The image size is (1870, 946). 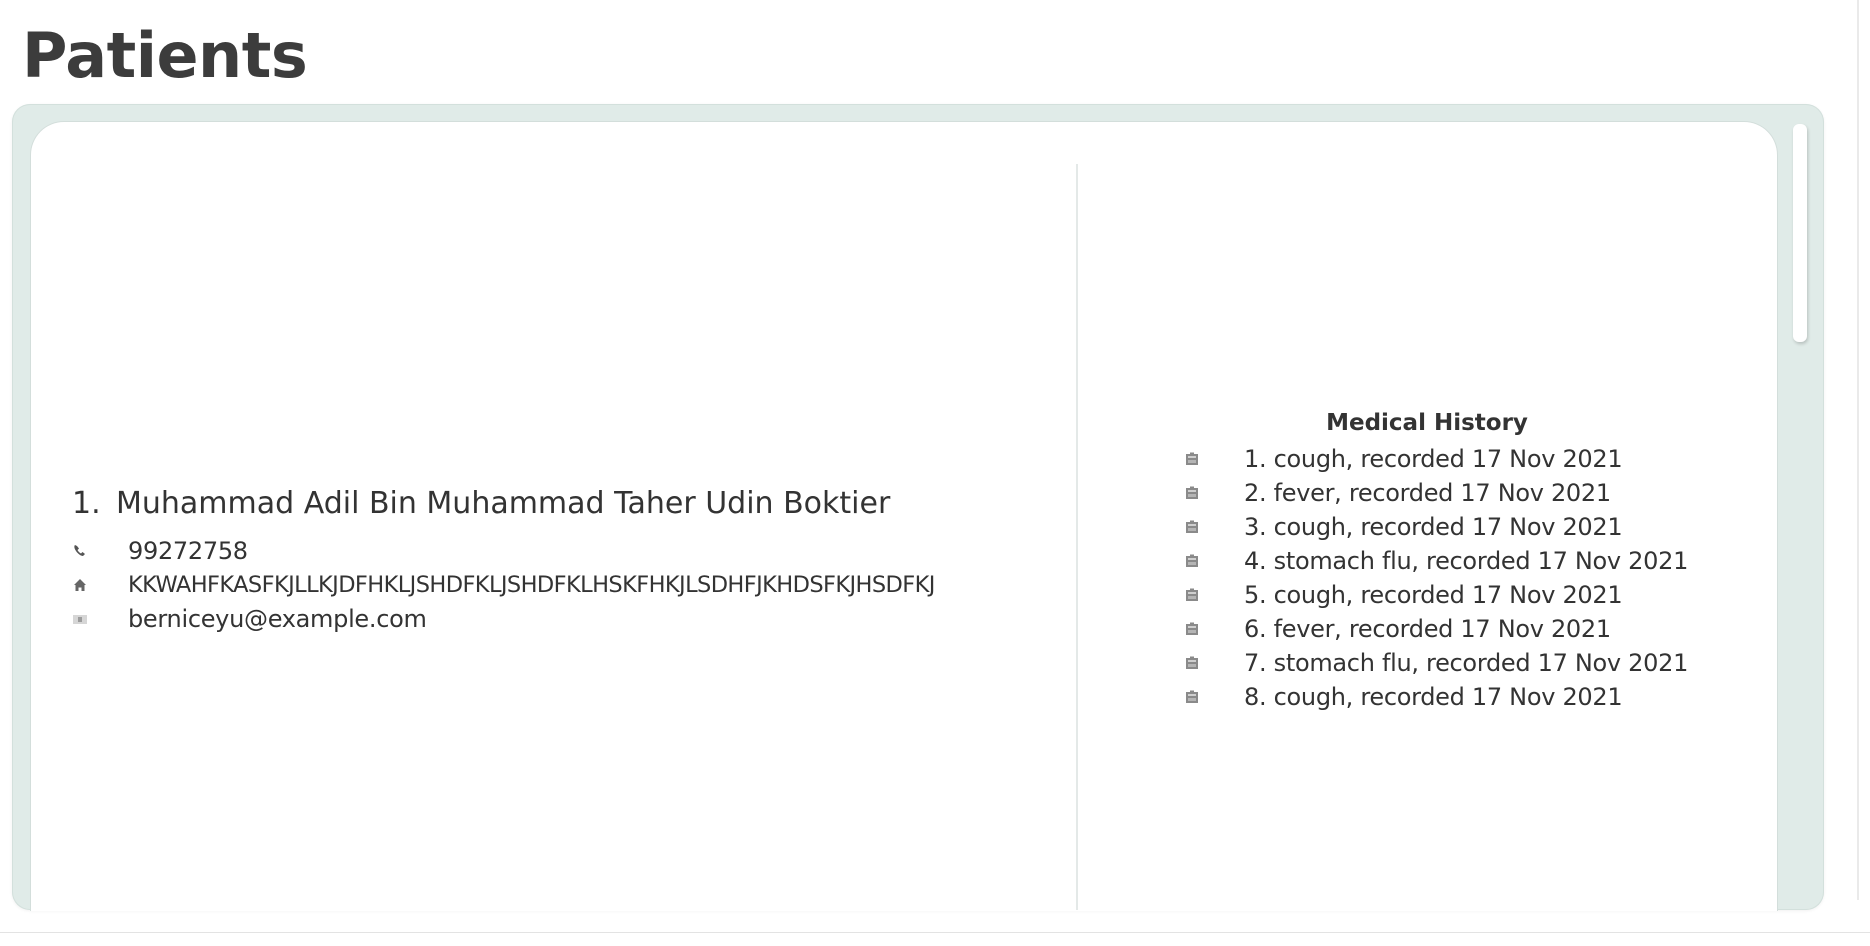 I want to click on medical-history-text: 3. cough, recorded 17 Nov 2021, so click(x=1433, y=527).